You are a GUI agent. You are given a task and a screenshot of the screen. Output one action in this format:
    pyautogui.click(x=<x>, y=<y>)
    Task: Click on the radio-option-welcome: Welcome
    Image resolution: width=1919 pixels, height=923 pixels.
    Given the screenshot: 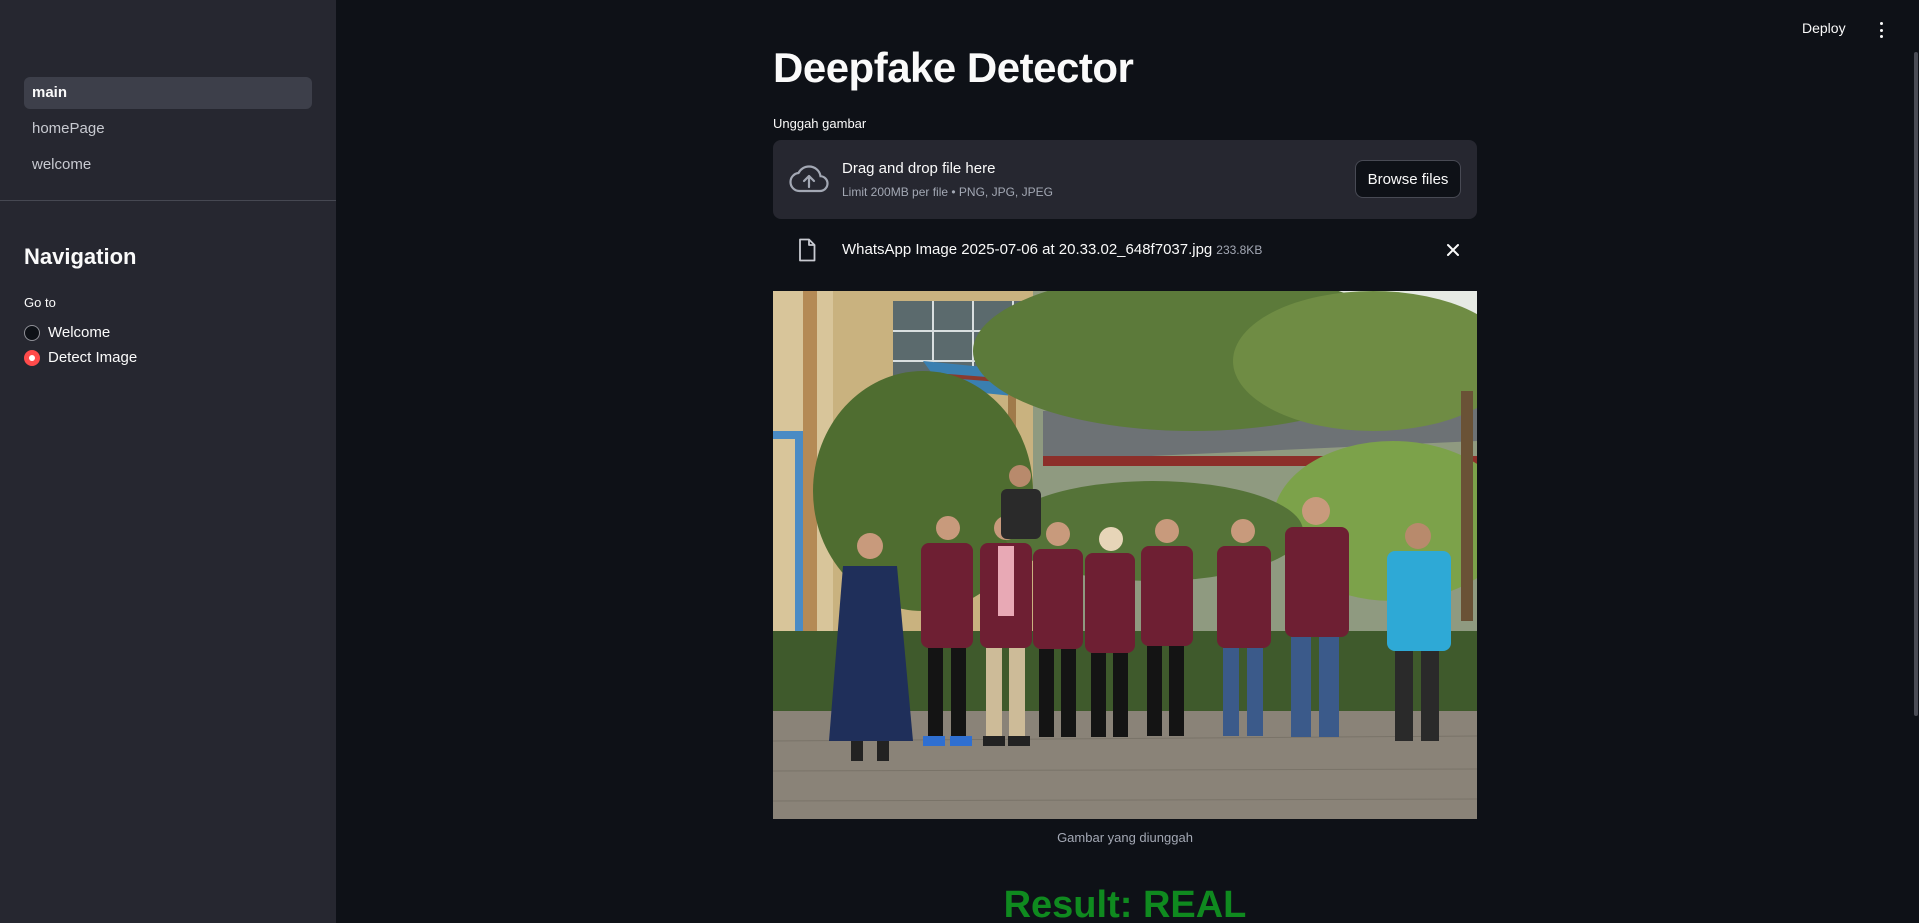 What is the action you would take?
    pyautogui.click(x=80, y=332)
    